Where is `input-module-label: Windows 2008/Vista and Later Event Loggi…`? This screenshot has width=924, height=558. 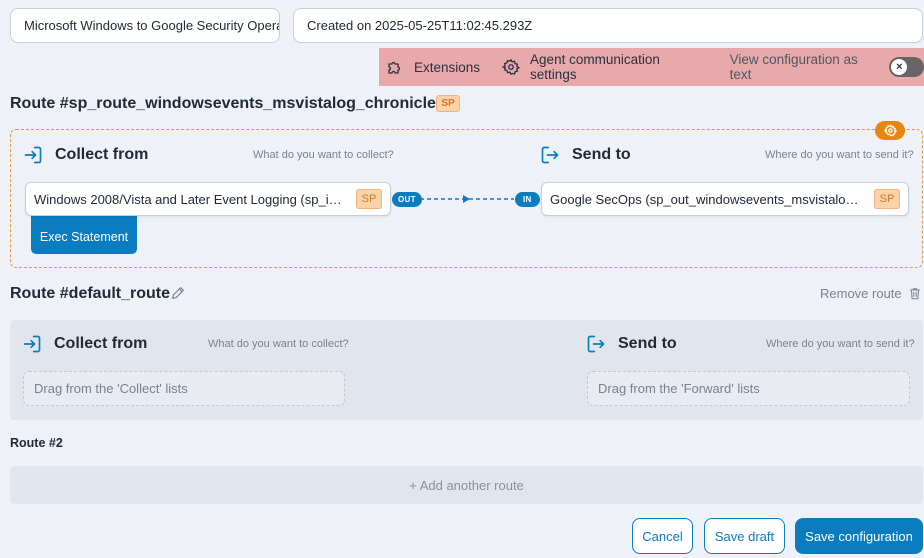 input-module-label: Windows 2008/Vista and Later Event Loggi… is located at coordinates (190, 199).